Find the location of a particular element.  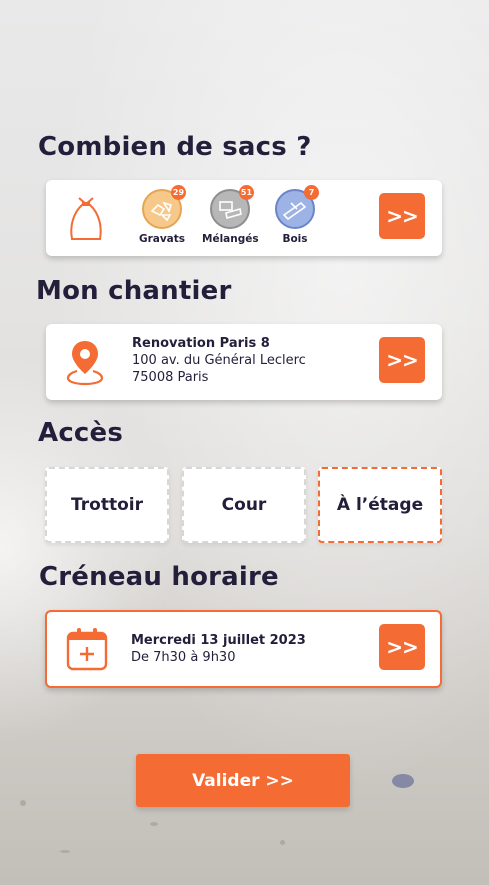

floor-stone is located at coordinates (403, 781).